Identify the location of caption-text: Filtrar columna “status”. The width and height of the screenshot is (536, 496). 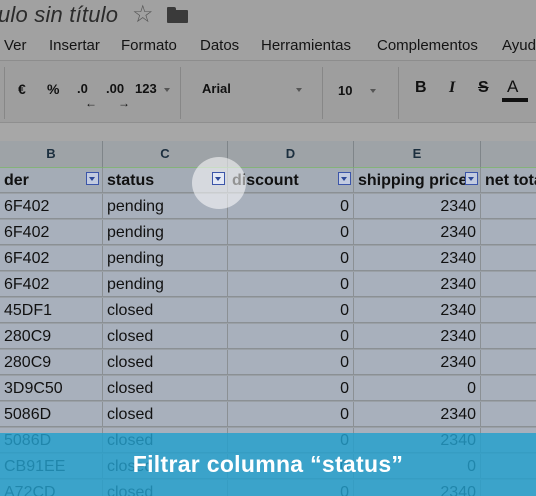
(268, 464).